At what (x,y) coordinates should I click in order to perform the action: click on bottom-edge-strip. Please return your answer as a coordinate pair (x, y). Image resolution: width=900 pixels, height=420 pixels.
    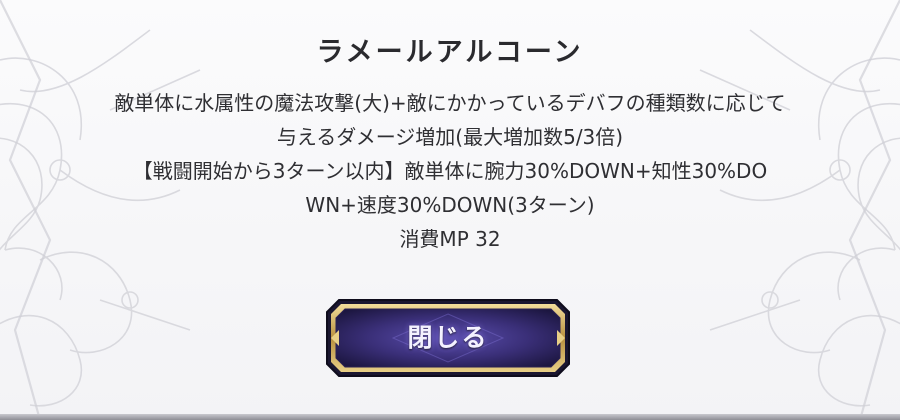
    Looking at the image, I should click on (450, 417).